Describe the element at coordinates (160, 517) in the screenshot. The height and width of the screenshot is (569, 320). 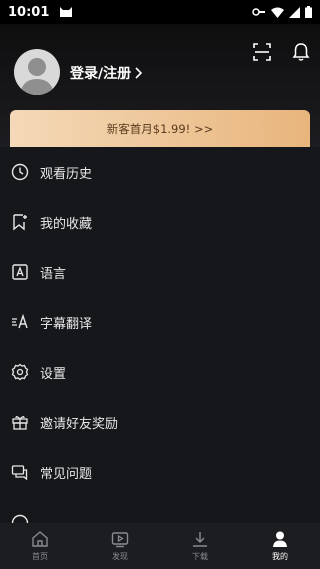
I see `menu-item-partial` at that location.